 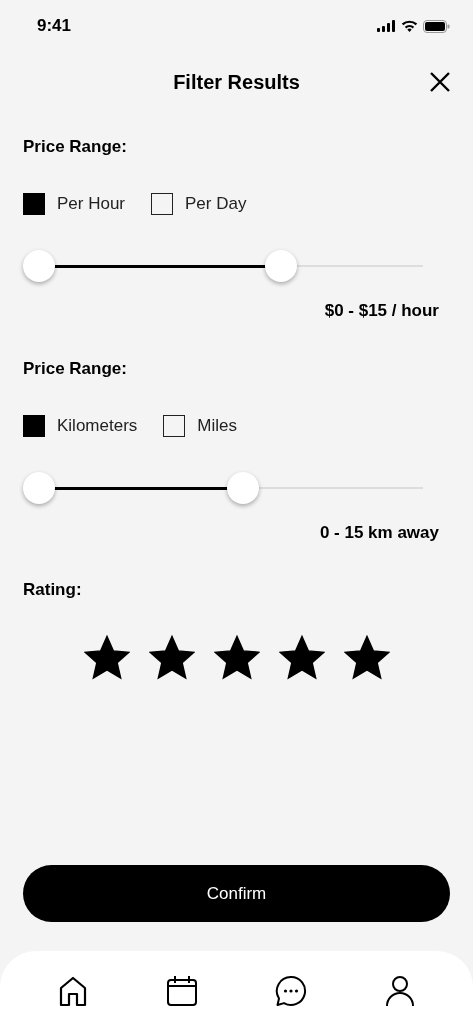 What do you see at coordinates (381, 311) in the screenshot?
I see `range-reading: $0 - $15 / hour` at bounding box center [381, 311].